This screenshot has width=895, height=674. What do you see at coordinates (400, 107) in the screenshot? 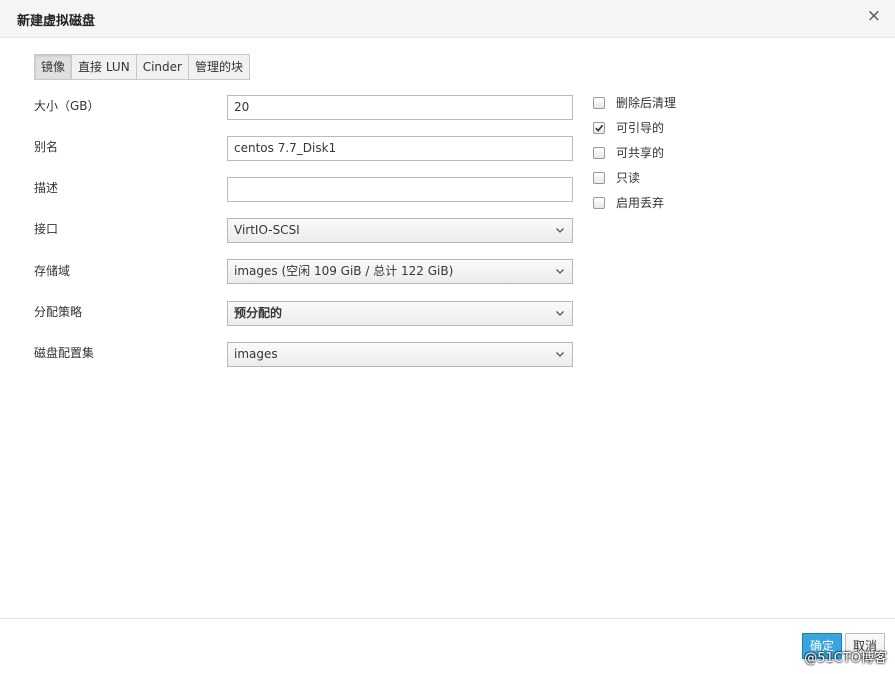
I see `size-input: 20` at bounding box center [400, 107].